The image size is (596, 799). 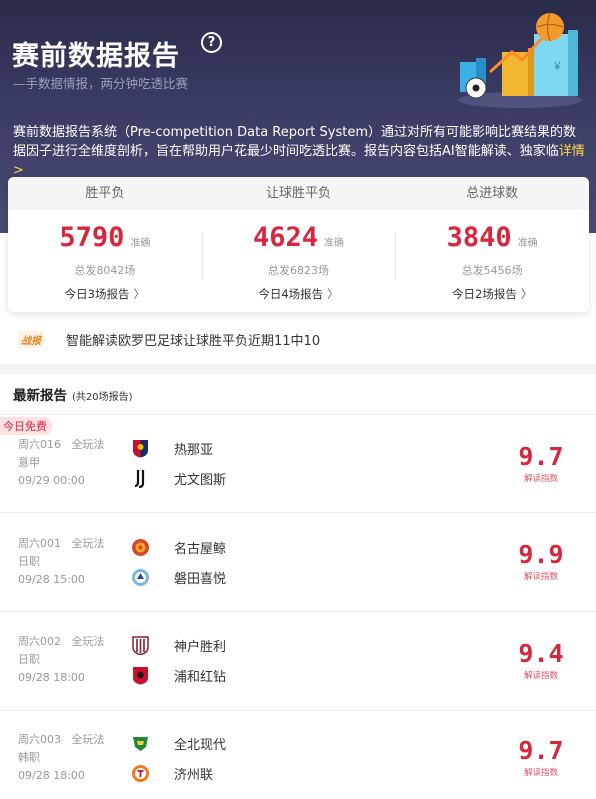 I want to click on stat-column-win-draw-lose: 5790 准确 总发8042场 今日3场报告〉, so click(x=105, y=261).